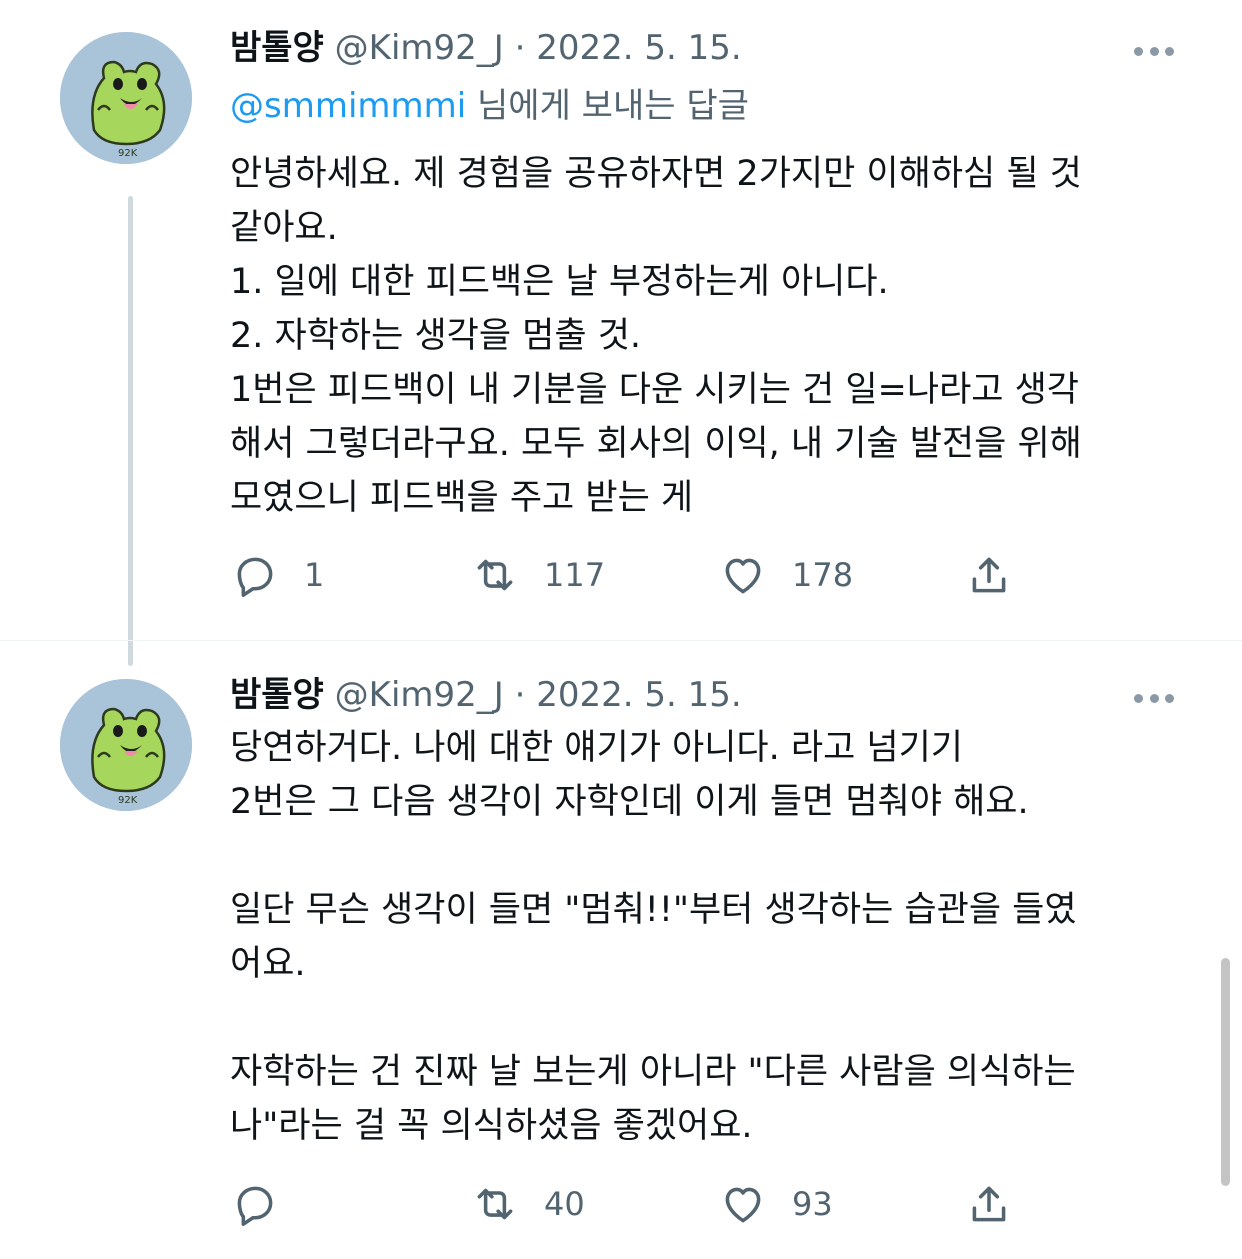 Image resolution: width=1242 pixels, height=1259 pixels. Describe the element at coordinates (823, 575) in the screenshot. I see `like-count: 178` at that location.